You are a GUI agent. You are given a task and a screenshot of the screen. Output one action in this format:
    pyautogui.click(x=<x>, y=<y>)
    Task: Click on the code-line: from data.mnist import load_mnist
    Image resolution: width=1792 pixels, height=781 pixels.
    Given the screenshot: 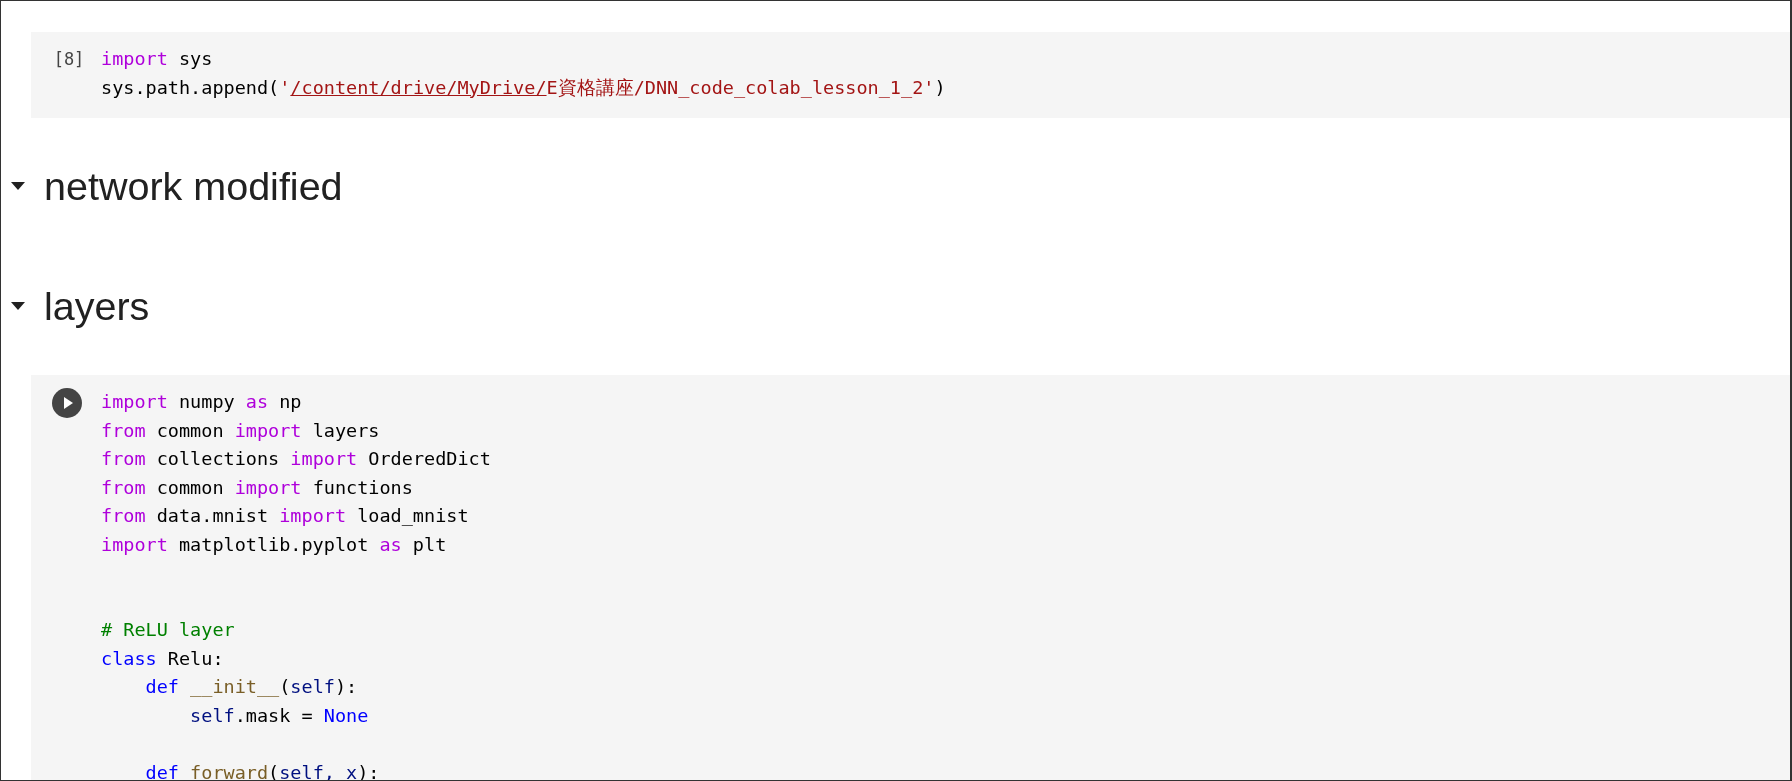 What is the action you would take?
    pyautogui.click(x=285, y=516)
    